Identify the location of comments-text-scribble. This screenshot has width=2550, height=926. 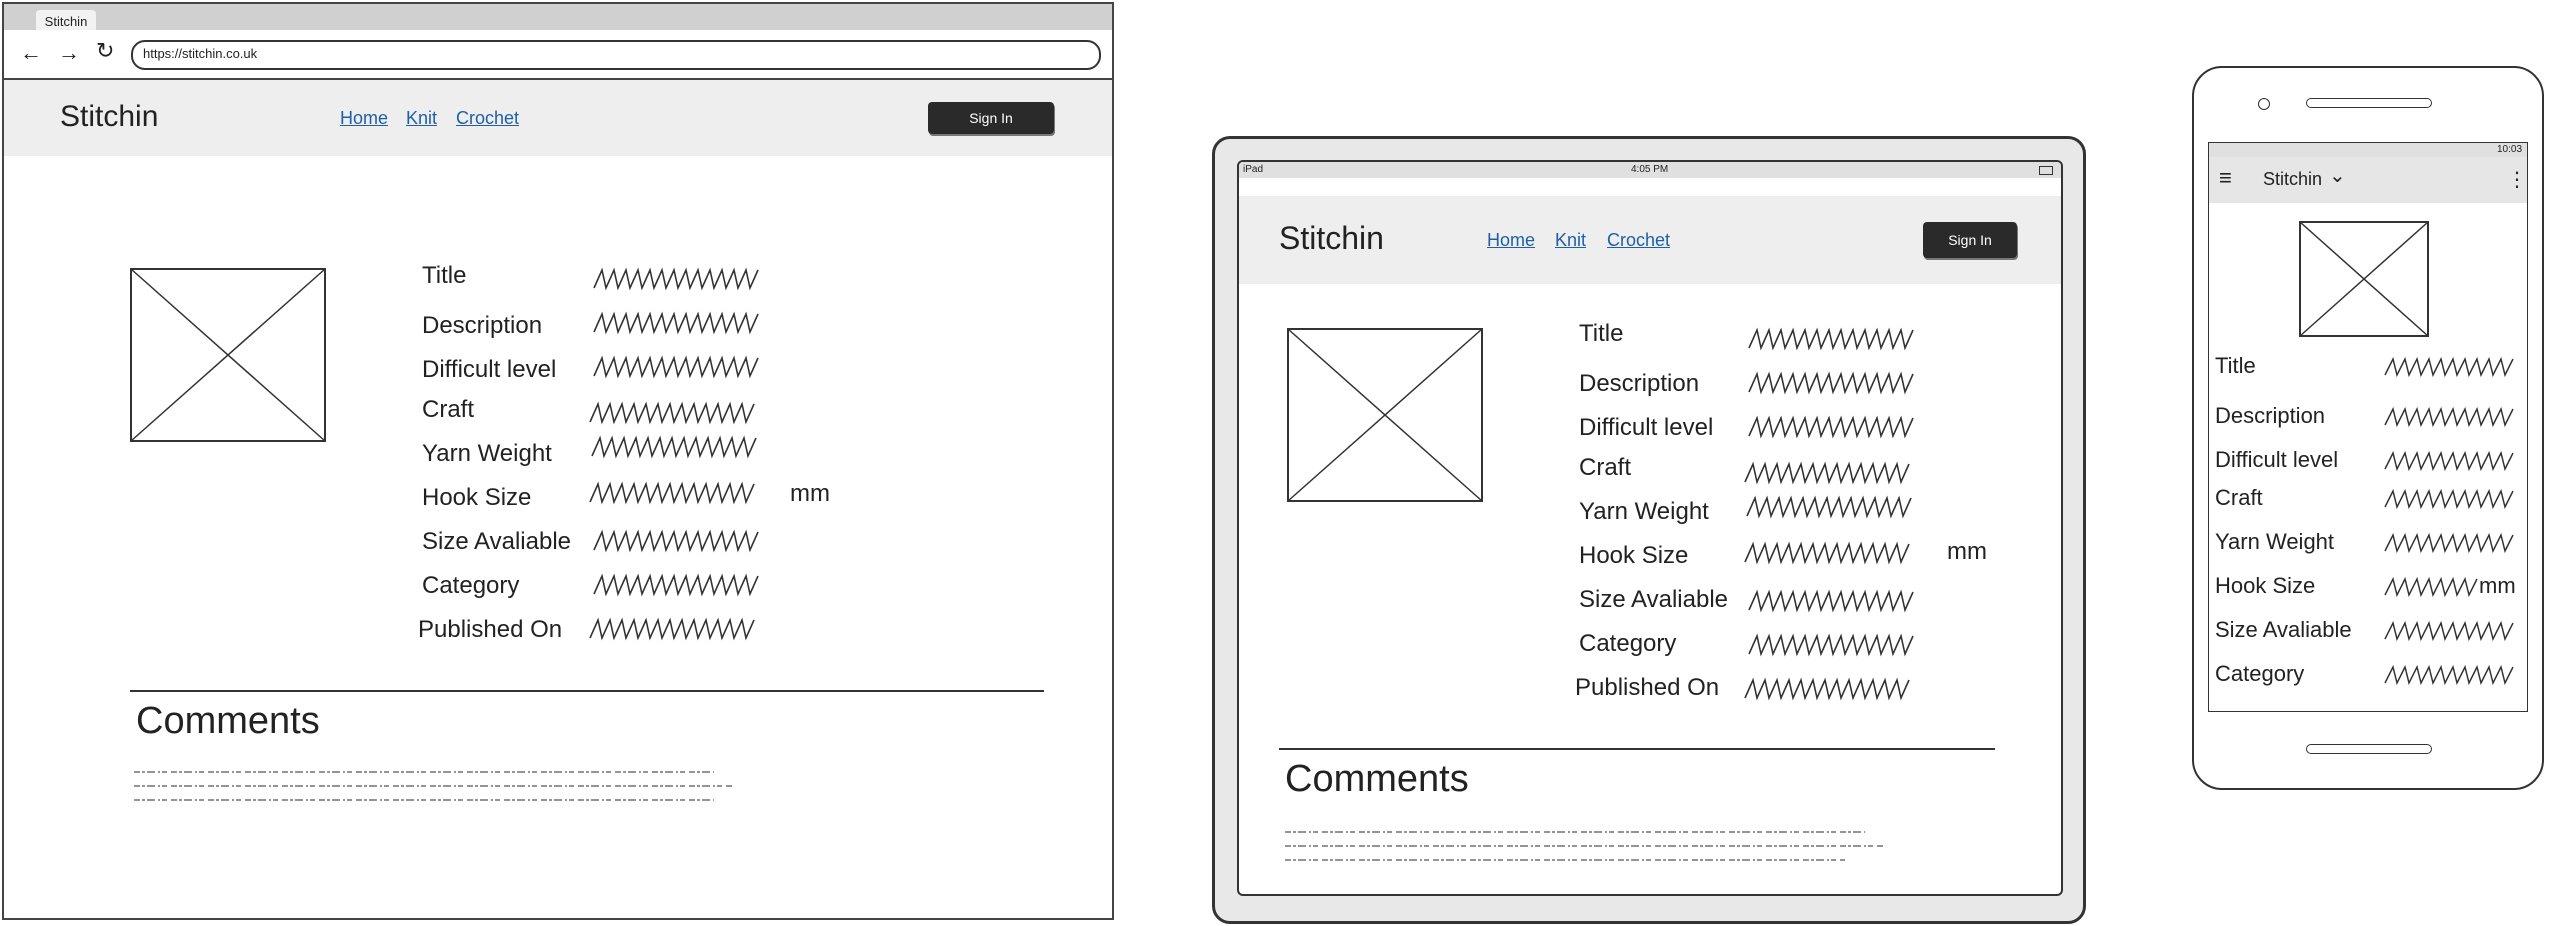
(434, 786).